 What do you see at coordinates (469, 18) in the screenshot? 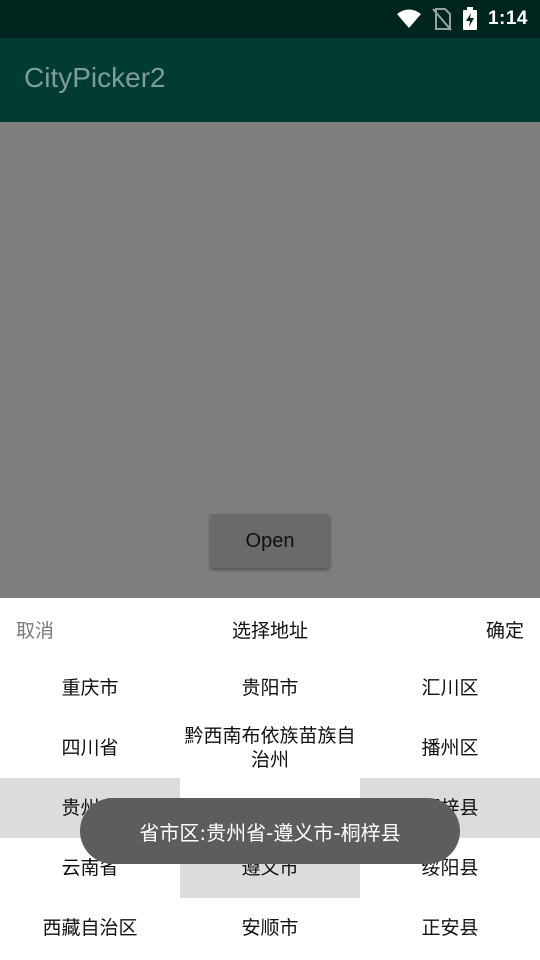
I see `battery-charging-icon` at bounding box center [469, 18].